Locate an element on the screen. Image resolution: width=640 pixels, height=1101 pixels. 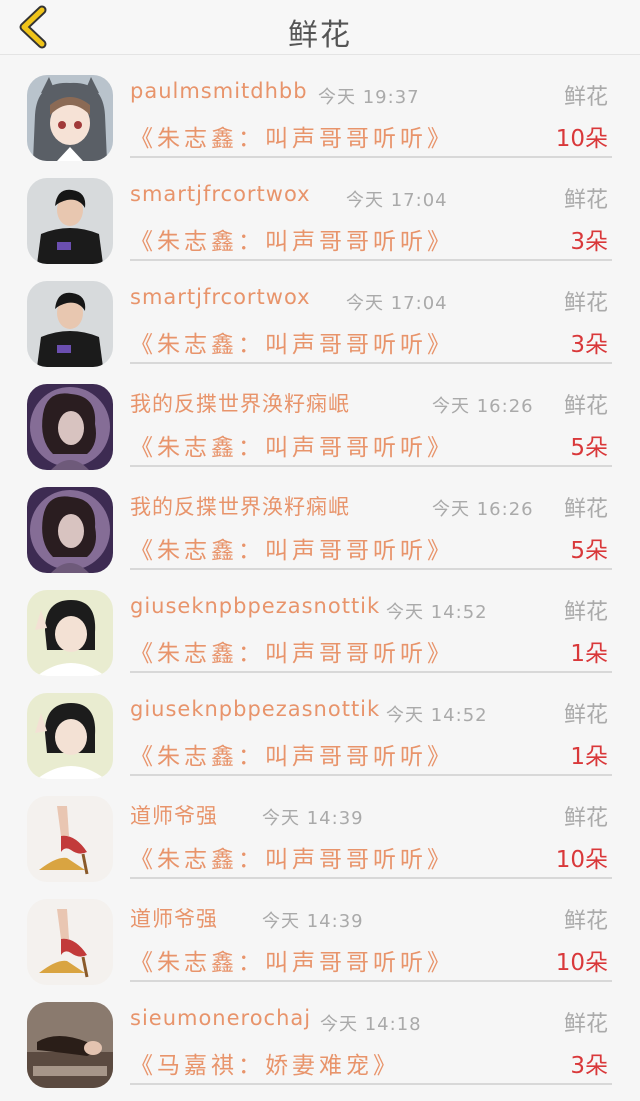
username: paulmsmitdhbb is located at coordinates (219, 91).